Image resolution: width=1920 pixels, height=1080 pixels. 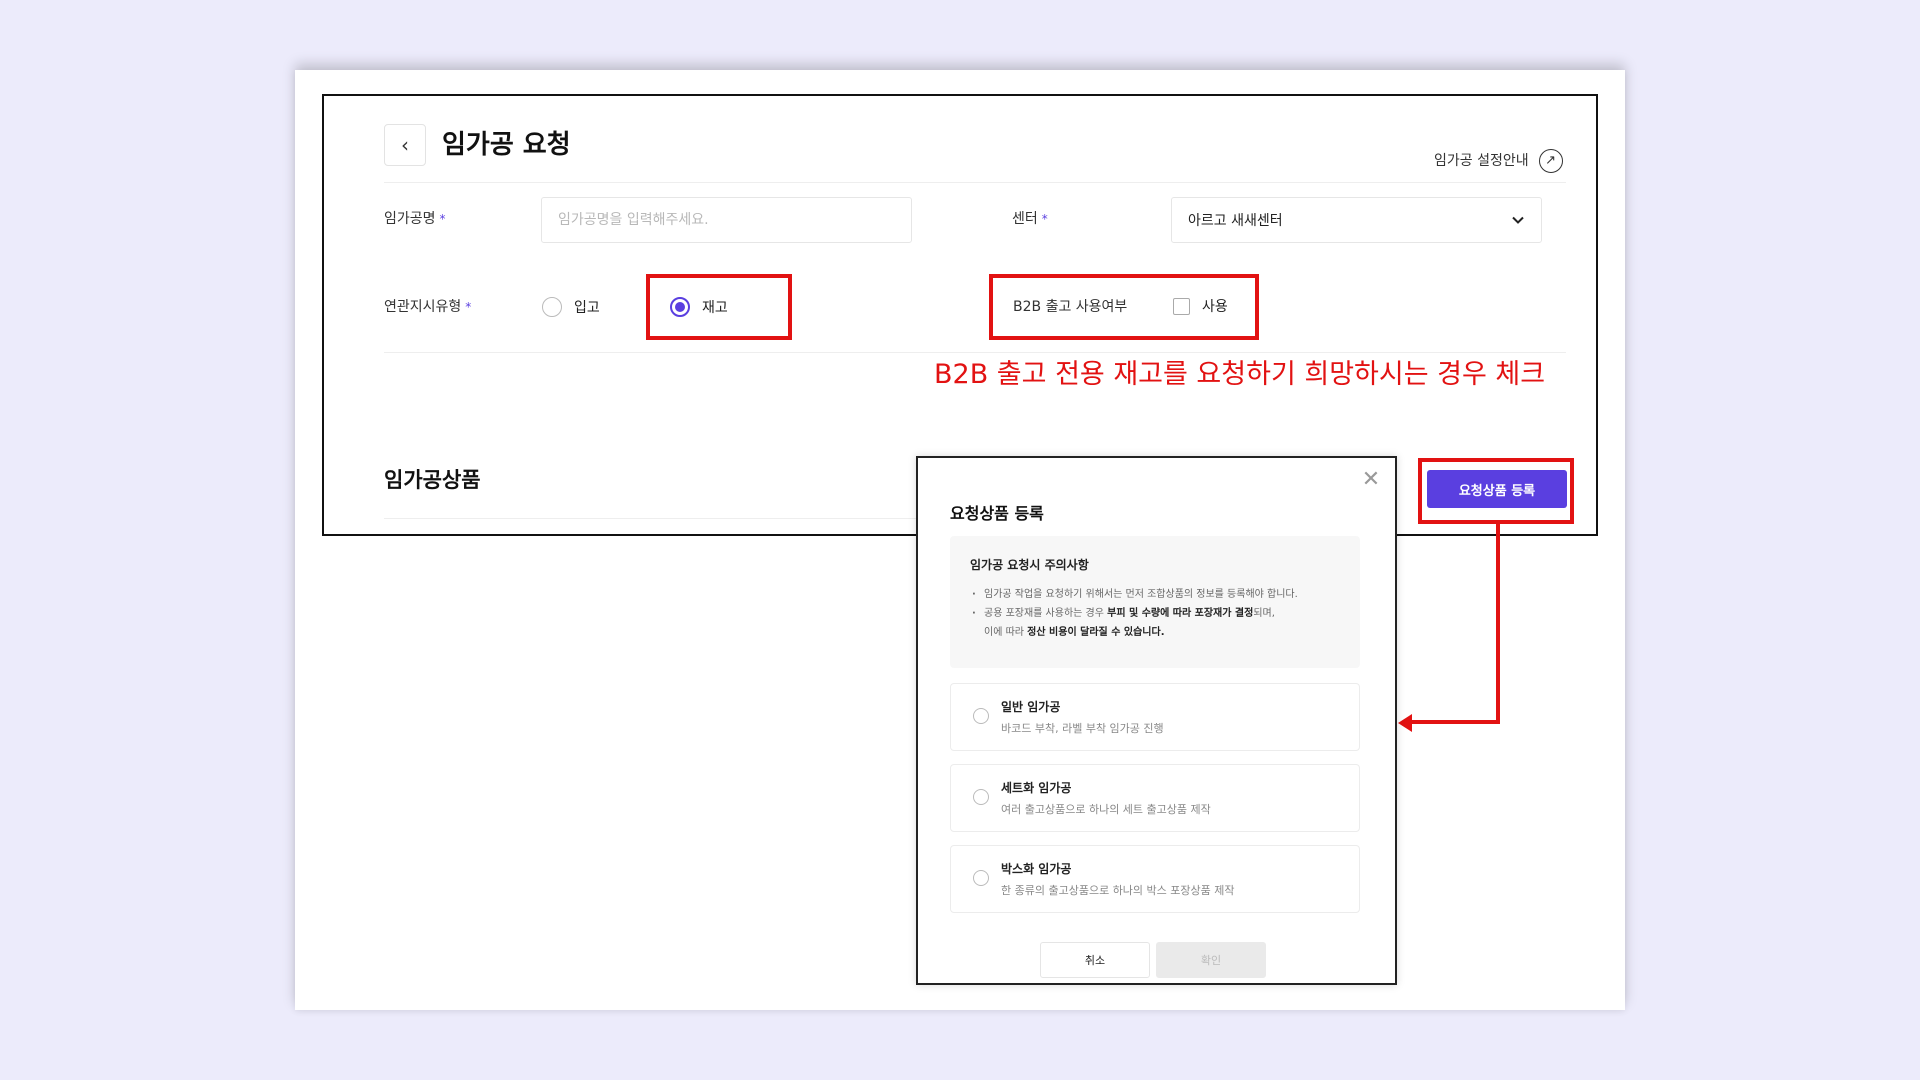 What do you see at coordinates (699, 307) in the screenshot?
I see `radio-stock: 재고` at bounding box center [699, 307].